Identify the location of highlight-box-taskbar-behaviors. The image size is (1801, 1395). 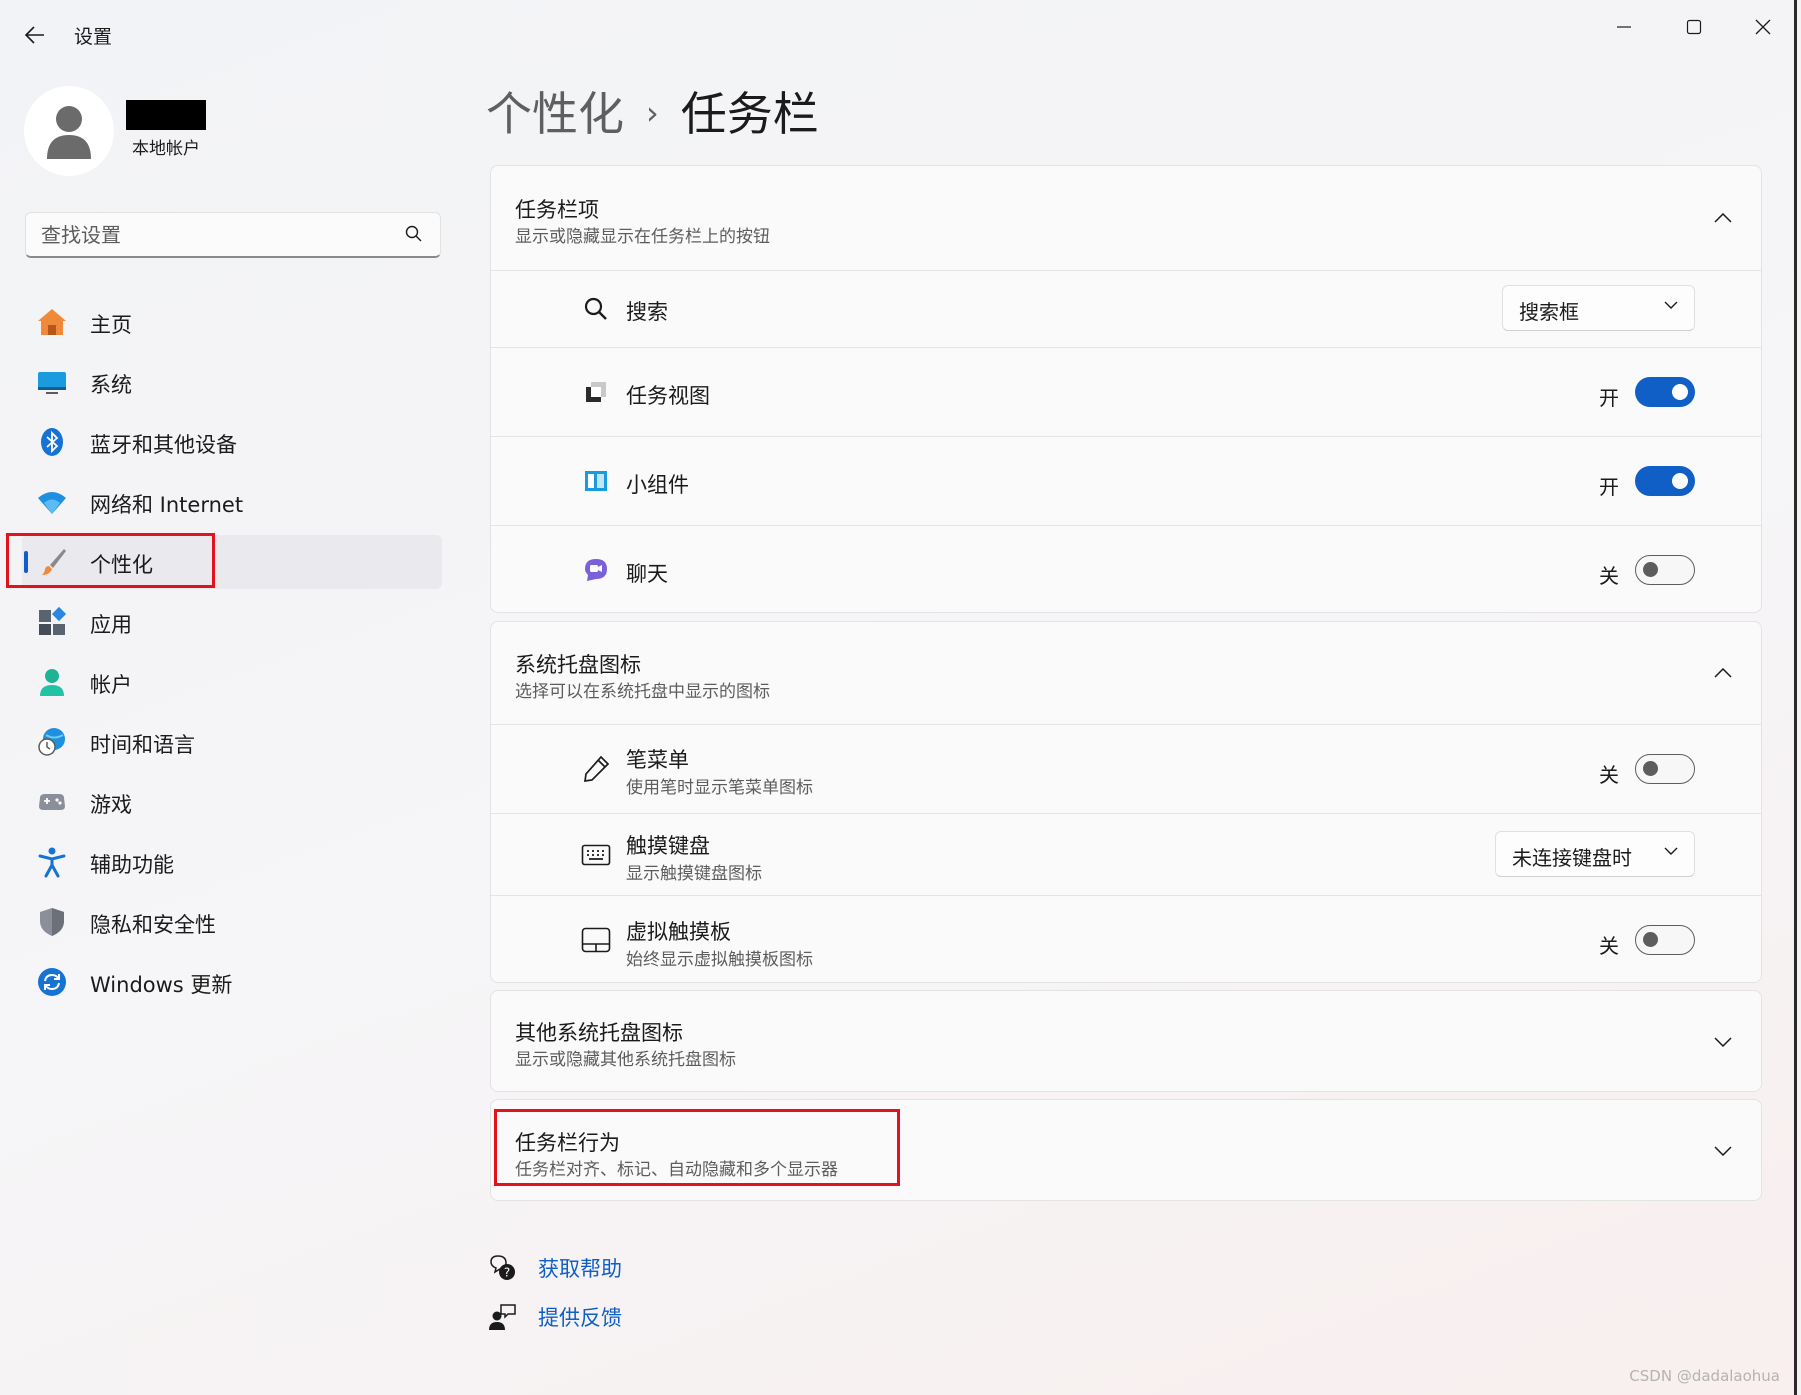
(697, 1147).